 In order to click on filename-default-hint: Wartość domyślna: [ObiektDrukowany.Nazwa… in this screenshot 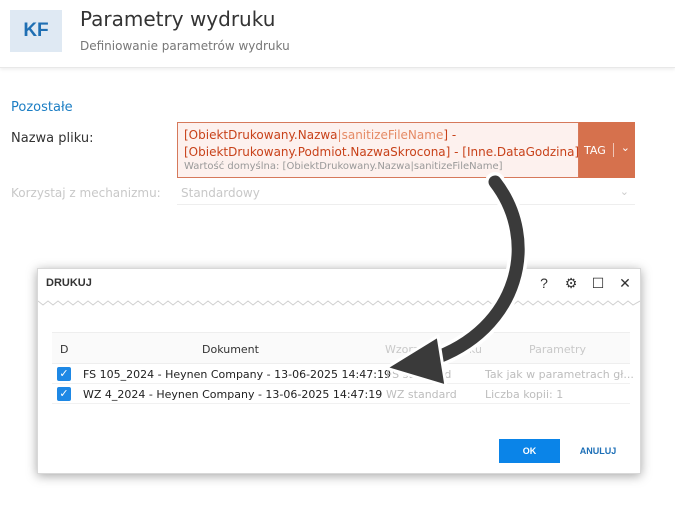, I will do `click(343, 166)`.